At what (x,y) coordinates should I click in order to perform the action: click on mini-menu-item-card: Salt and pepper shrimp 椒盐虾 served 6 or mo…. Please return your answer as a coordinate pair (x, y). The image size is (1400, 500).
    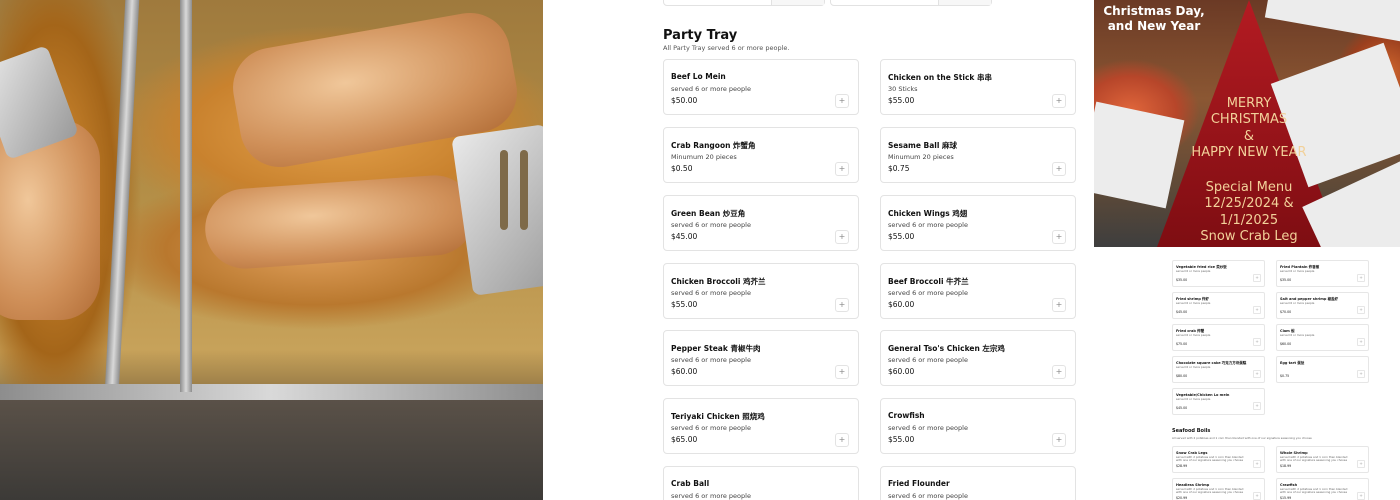
    Looking at the image, I should click on (1322, 305).